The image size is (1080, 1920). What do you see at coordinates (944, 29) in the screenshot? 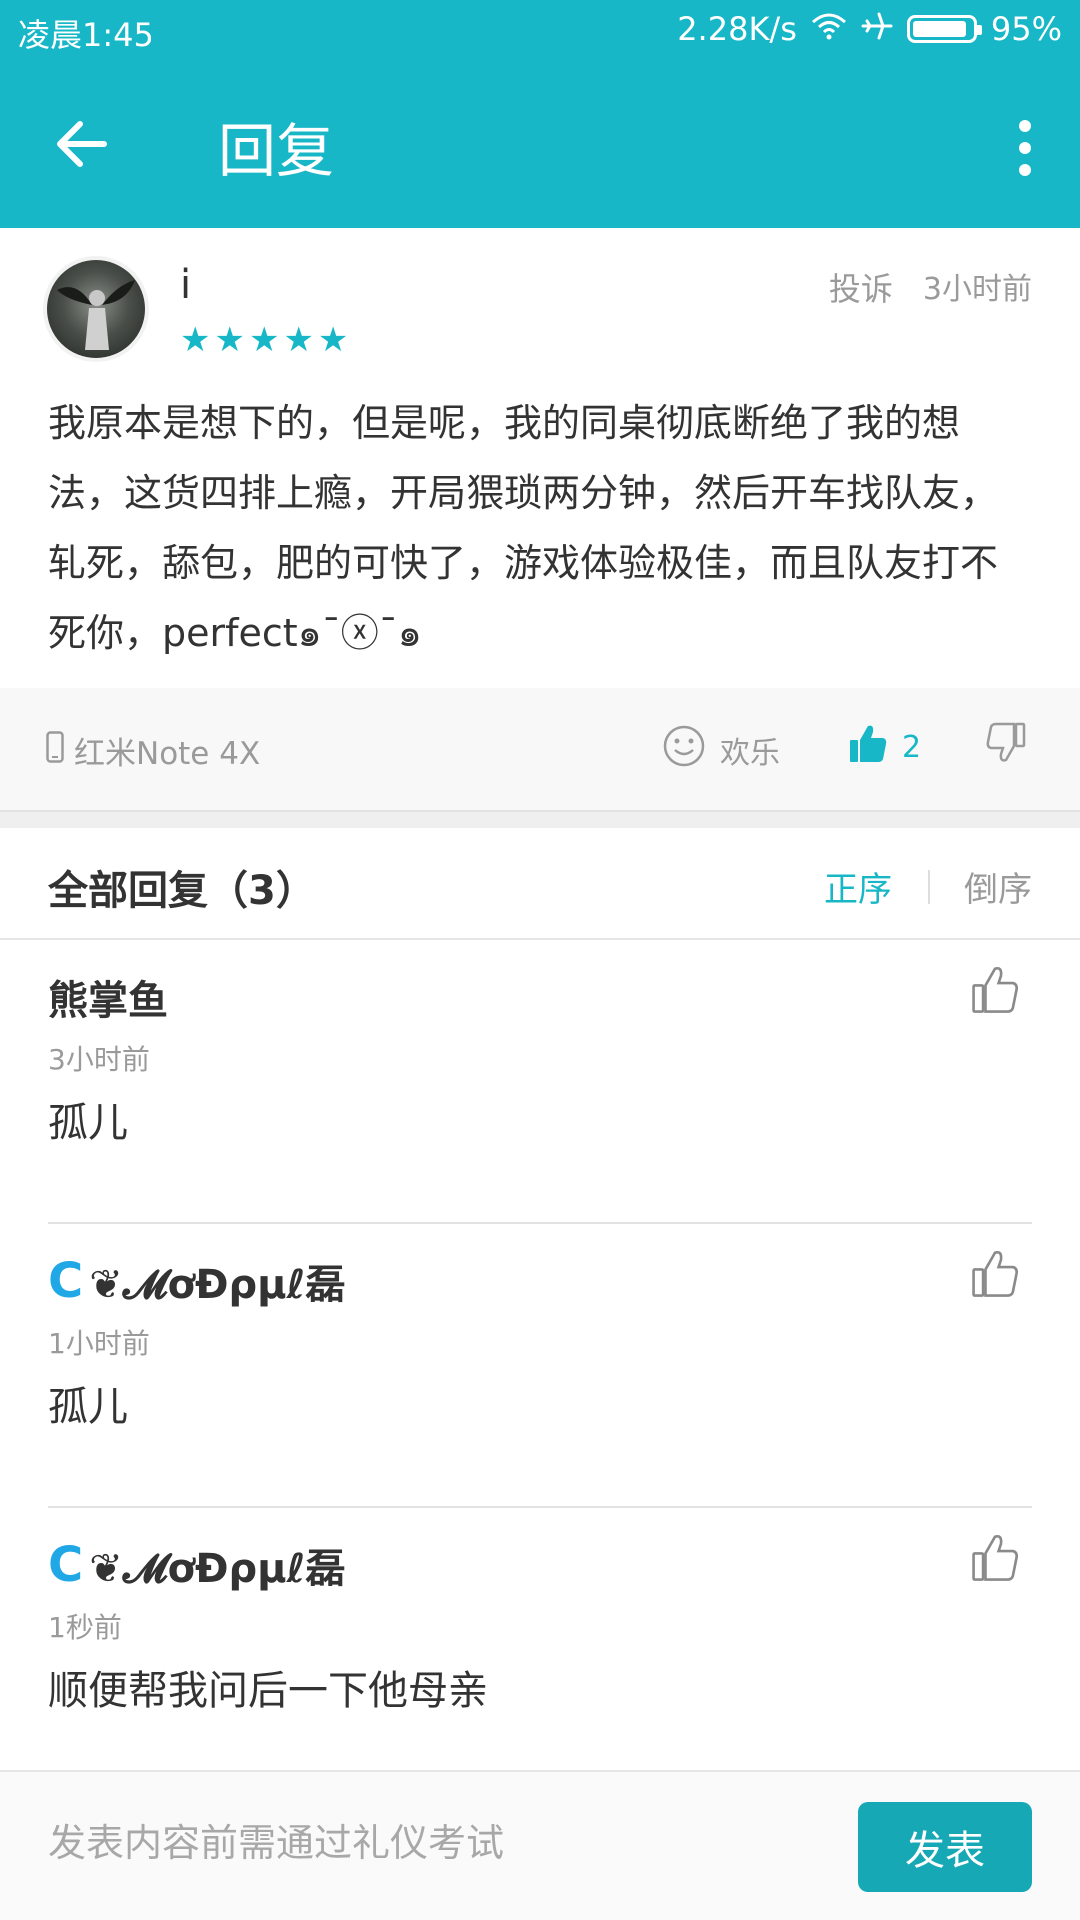
I see `battery-icon` at bounding box center [944, 29].